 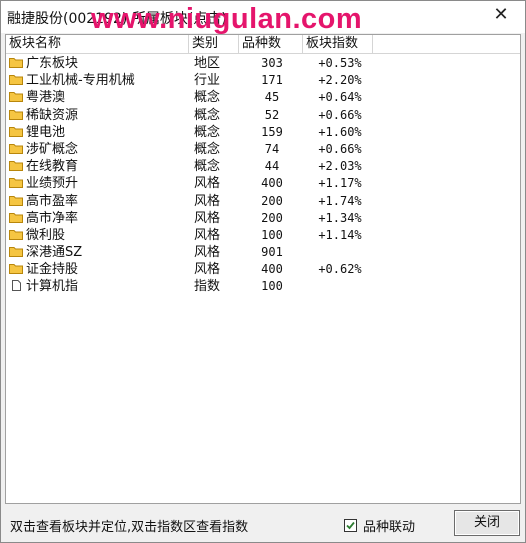 I want to click on linkage-checkbox-wrap: 品种联动, so click(x=379, y=525).